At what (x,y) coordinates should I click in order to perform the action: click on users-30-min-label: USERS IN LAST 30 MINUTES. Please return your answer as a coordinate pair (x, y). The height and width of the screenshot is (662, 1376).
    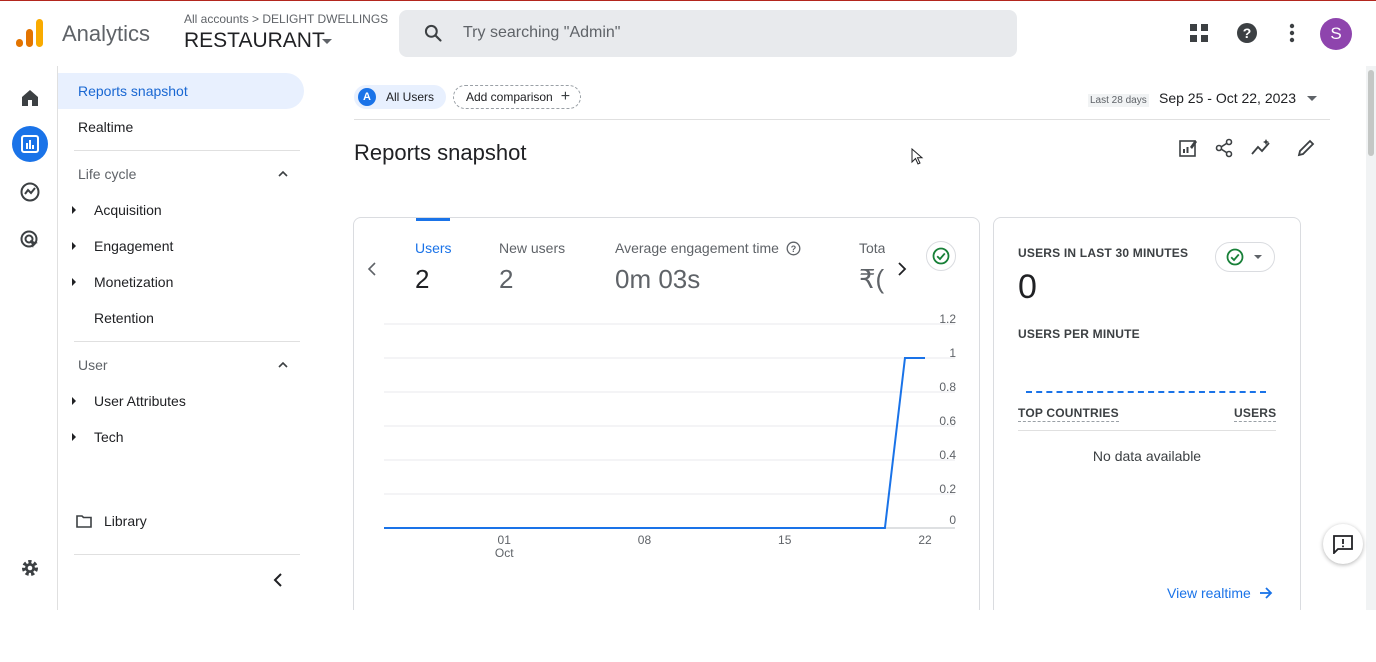
    Looking at the image, I should click on (1103, 253).